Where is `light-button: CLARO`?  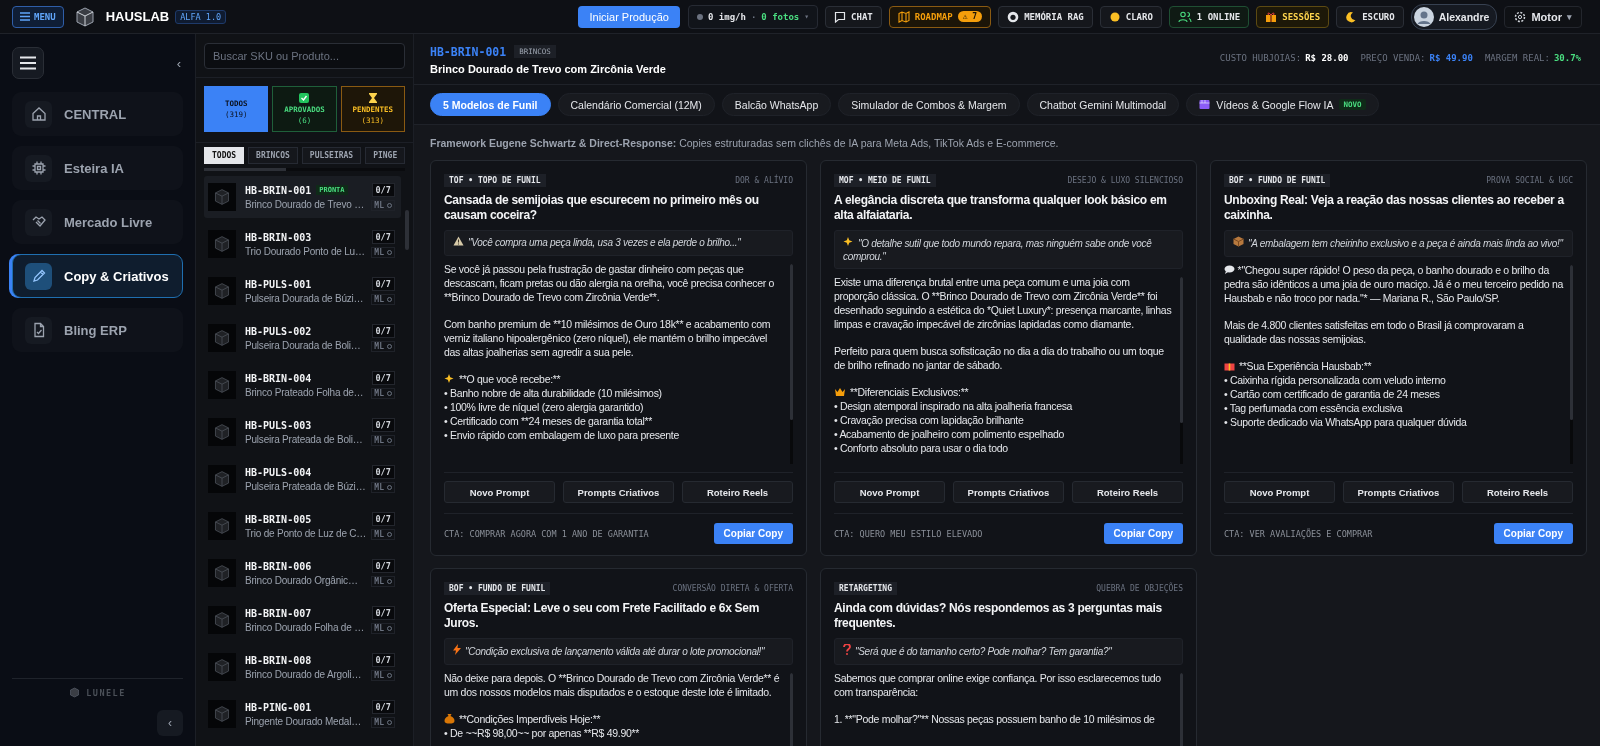 light-button: CLARO is located at coordinates (1130, 16).